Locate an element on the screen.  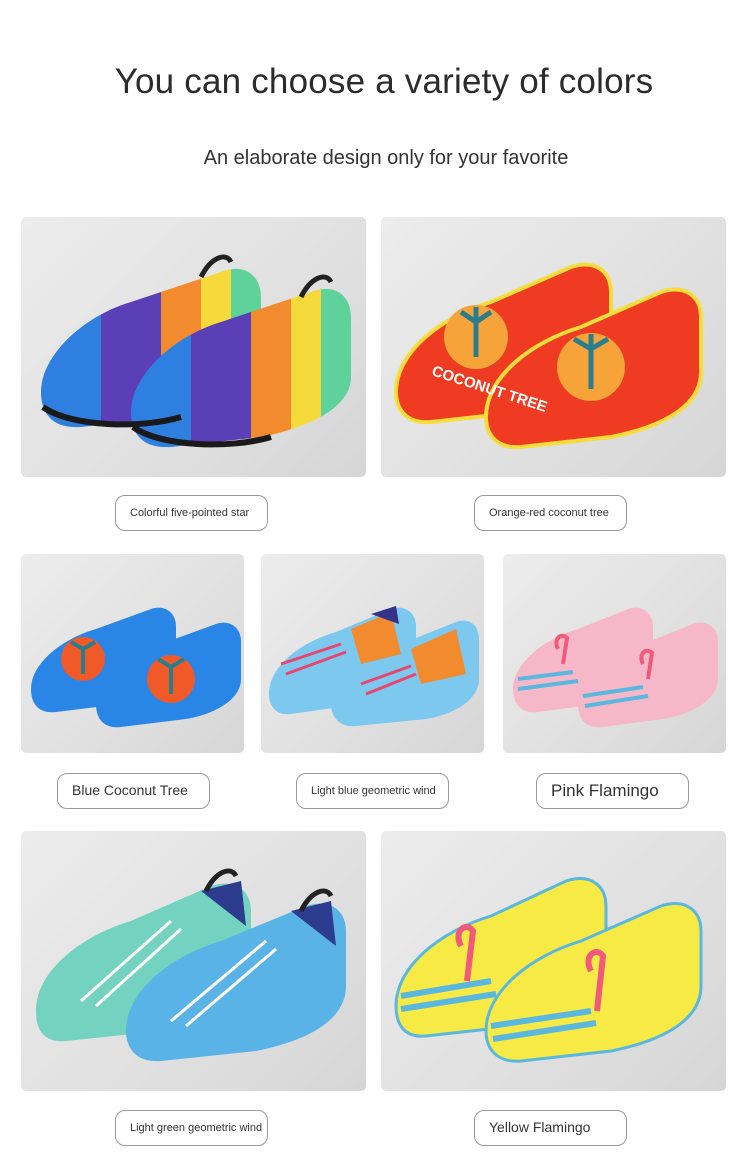
product-label-pink-flamingo: Pink Flamingo is located at coordinates (612, 791).